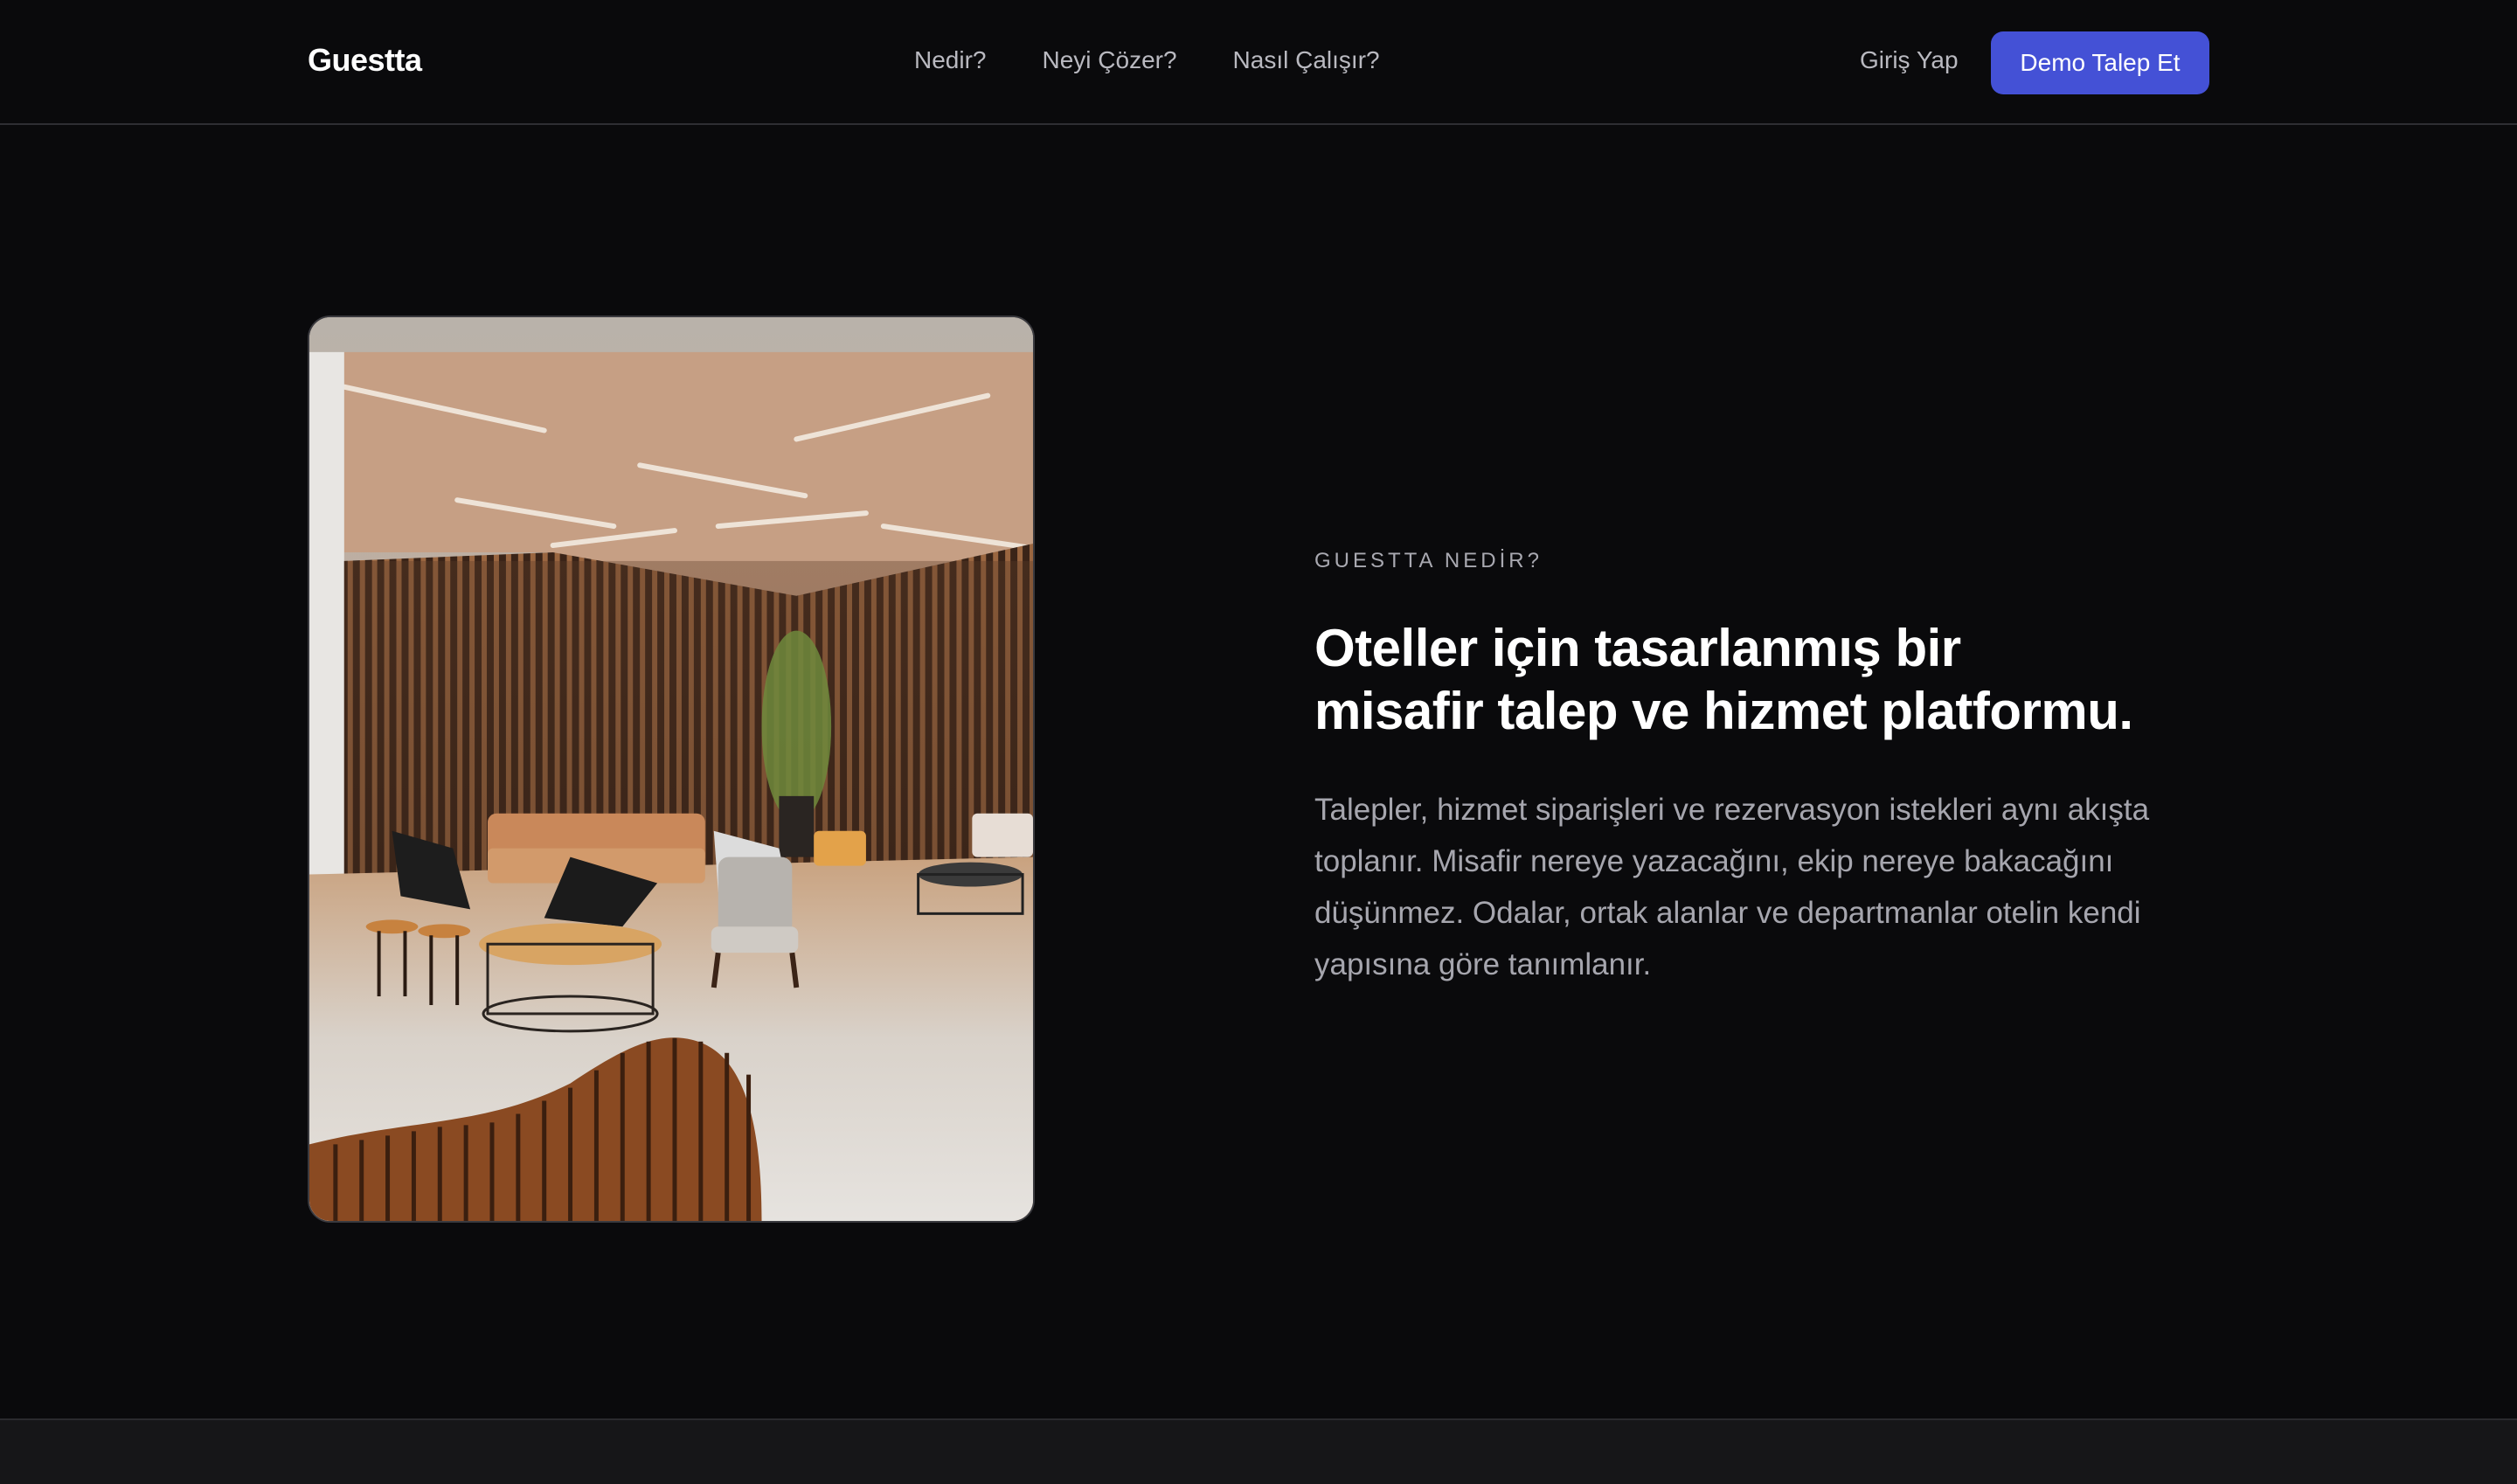 This screenshot has height=1484, width=2517. Describe the element at coordinates (1258, 1451) in the screenshot. I see `next-section-edge` at that location.